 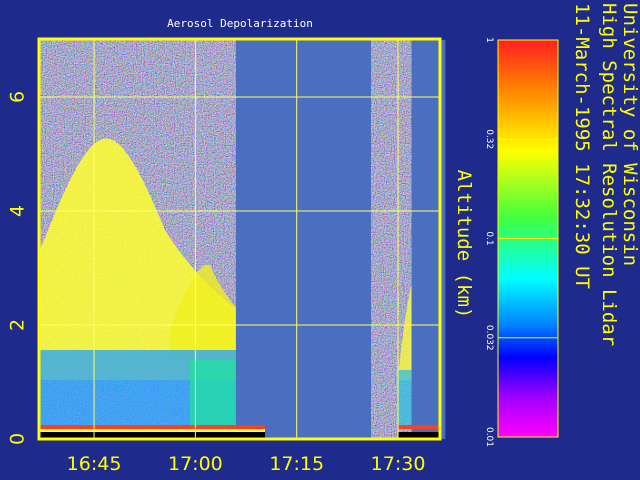 What do you see at coordinates (398, 464) in the screenshot?
I see `x-tick-label: 17:30` at bounding box center [398, 464].